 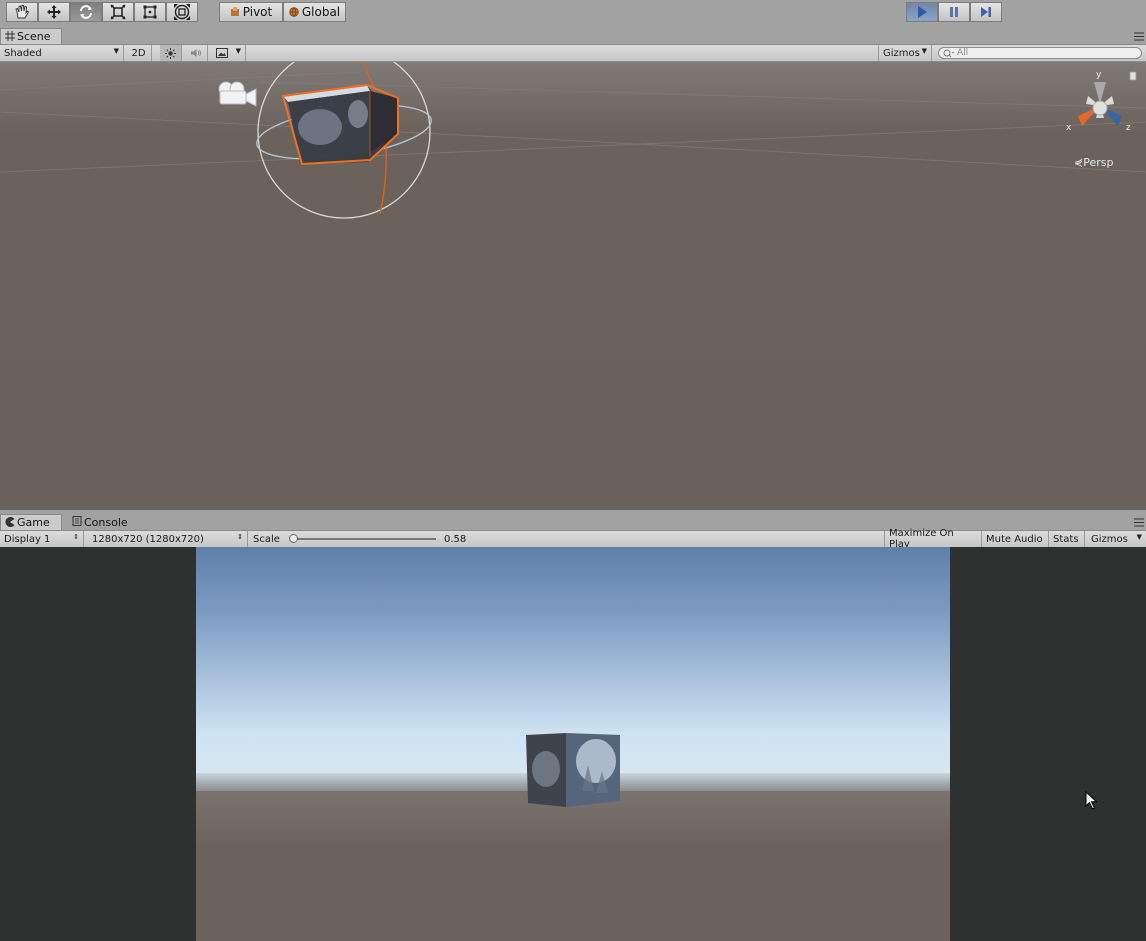 I want to click on scene-gizmos-dropdown: Gizmos ▼, so click(x=905, y=53).